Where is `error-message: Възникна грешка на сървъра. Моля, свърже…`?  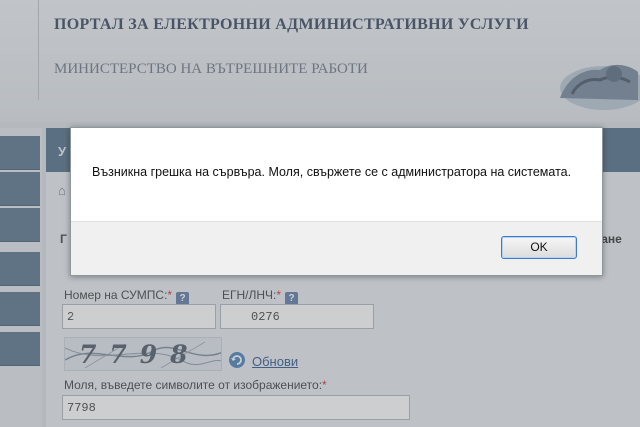
error-message: Възникна грешка на сървъра. Моля, свърже… is located at coordinates (332, 172).